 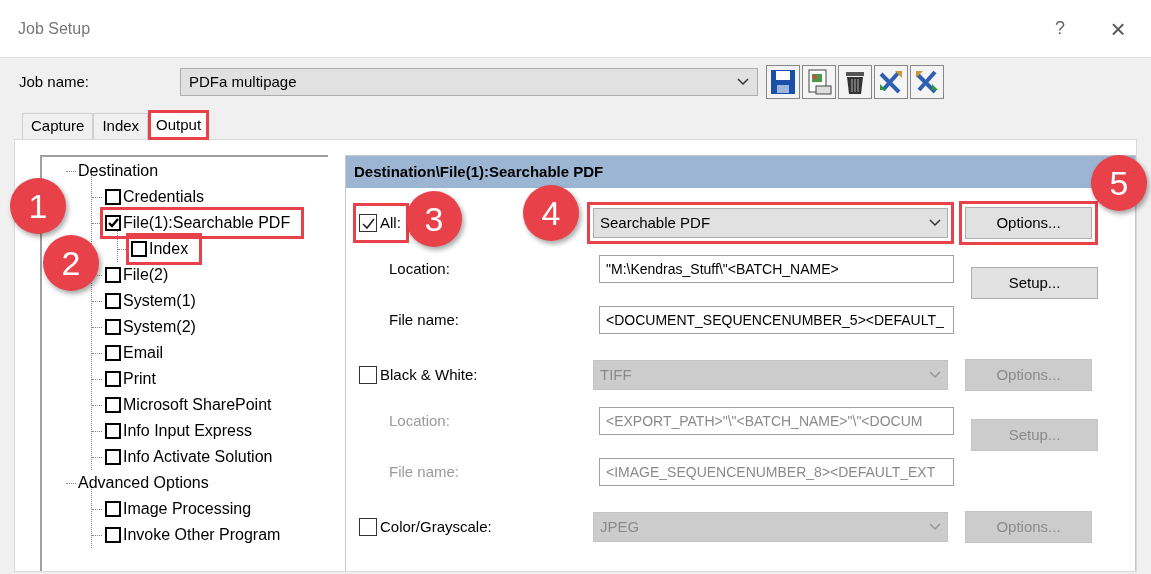 I want to click on tree-item: File(1):Searchable PDF, so click(x=202, y=223).